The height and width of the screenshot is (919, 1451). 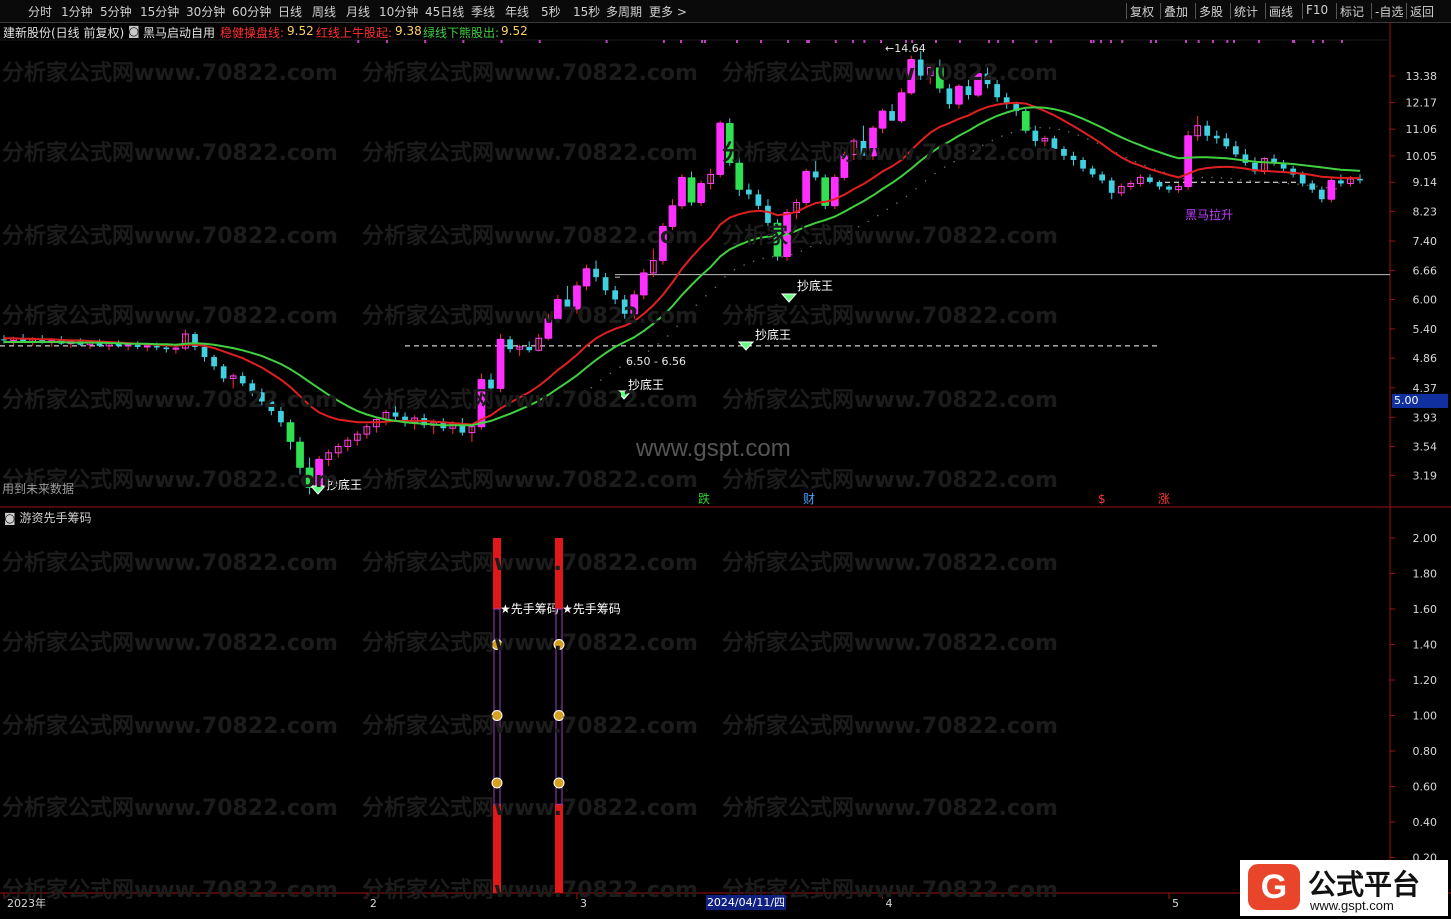 I want to click on logo-title: 公式平台, so click(x=1364, y=884).